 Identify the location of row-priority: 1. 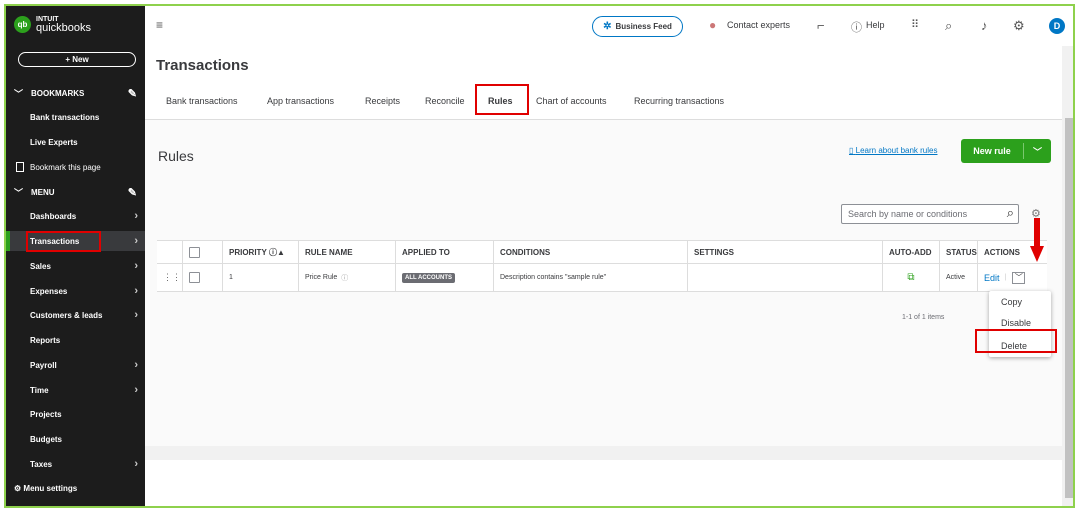
(261, 277).